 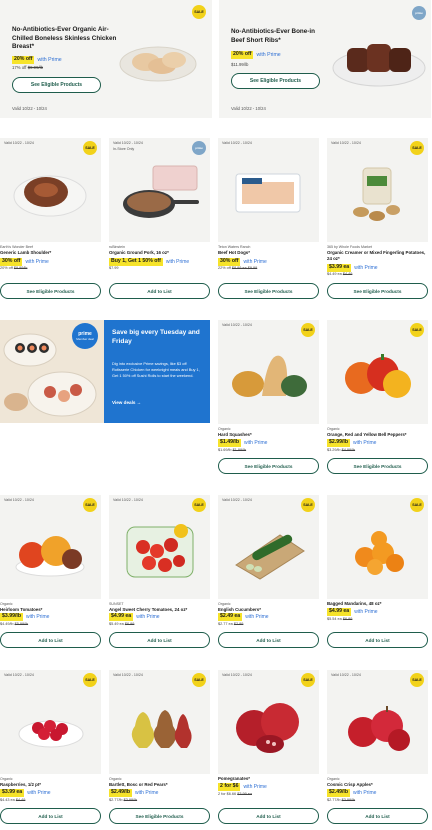 I want to click on deal-line: 20% off with Prime, so click(x=256, y=55).